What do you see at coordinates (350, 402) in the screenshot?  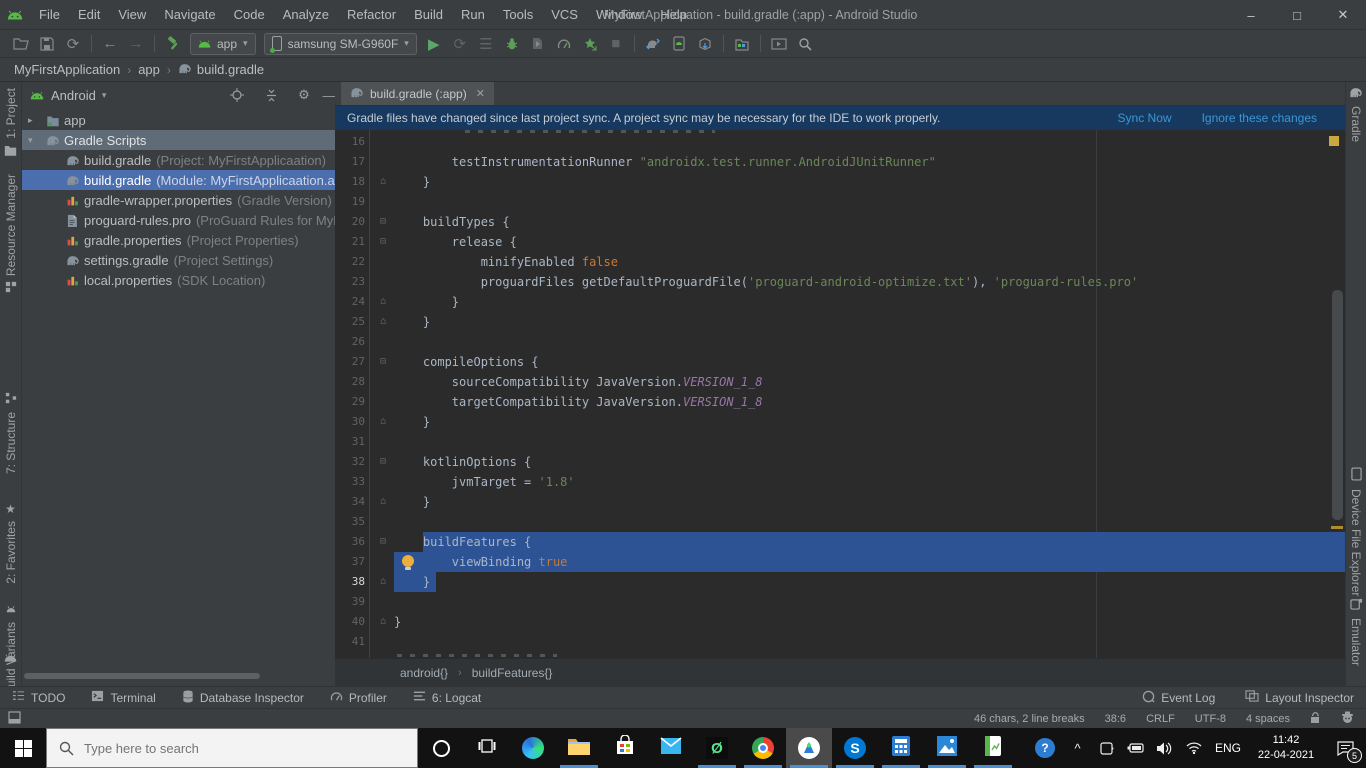 I see `line-number: 29` at bounding box center [350, 402].